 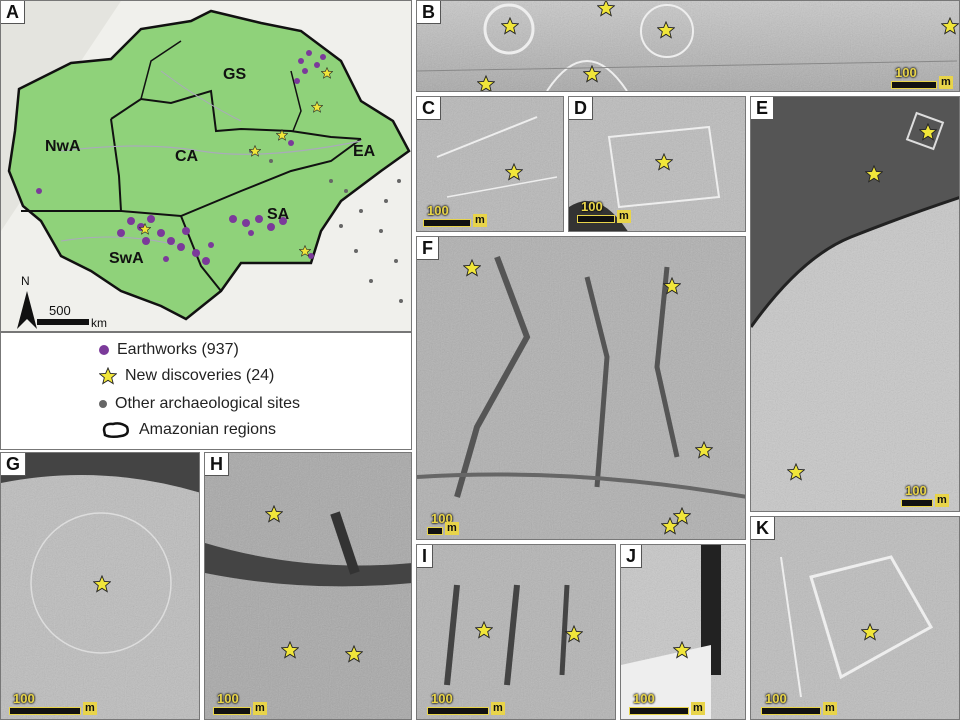 I want to click on panel-label: J, so click(x=631, y=556).